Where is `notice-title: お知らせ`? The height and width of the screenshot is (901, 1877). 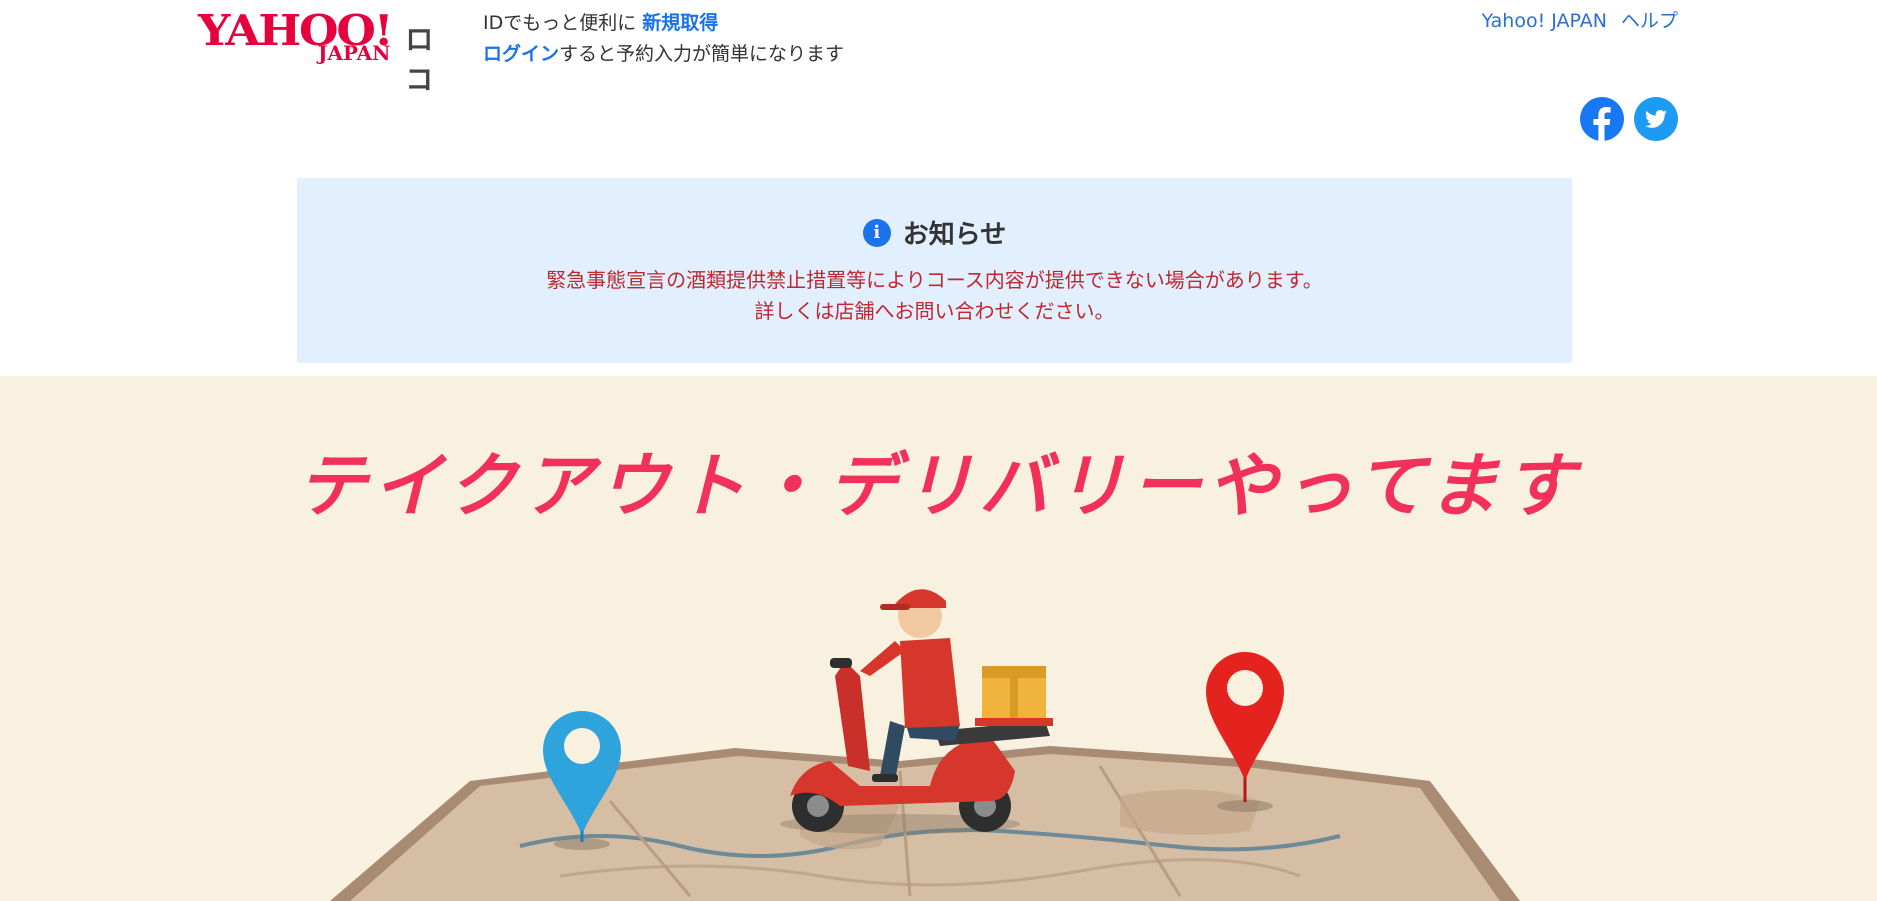
notice-title: お知らせ is located at coordinates (954, 235).